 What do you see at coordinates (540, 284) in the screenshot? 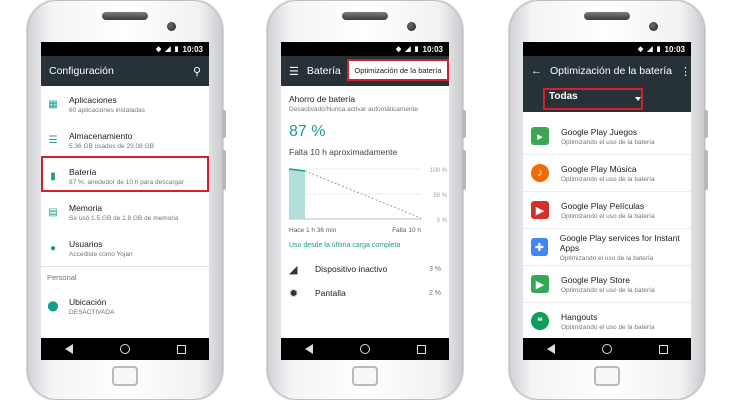
I see `play-store-icon: ▶` at bounding box center [540, 284].